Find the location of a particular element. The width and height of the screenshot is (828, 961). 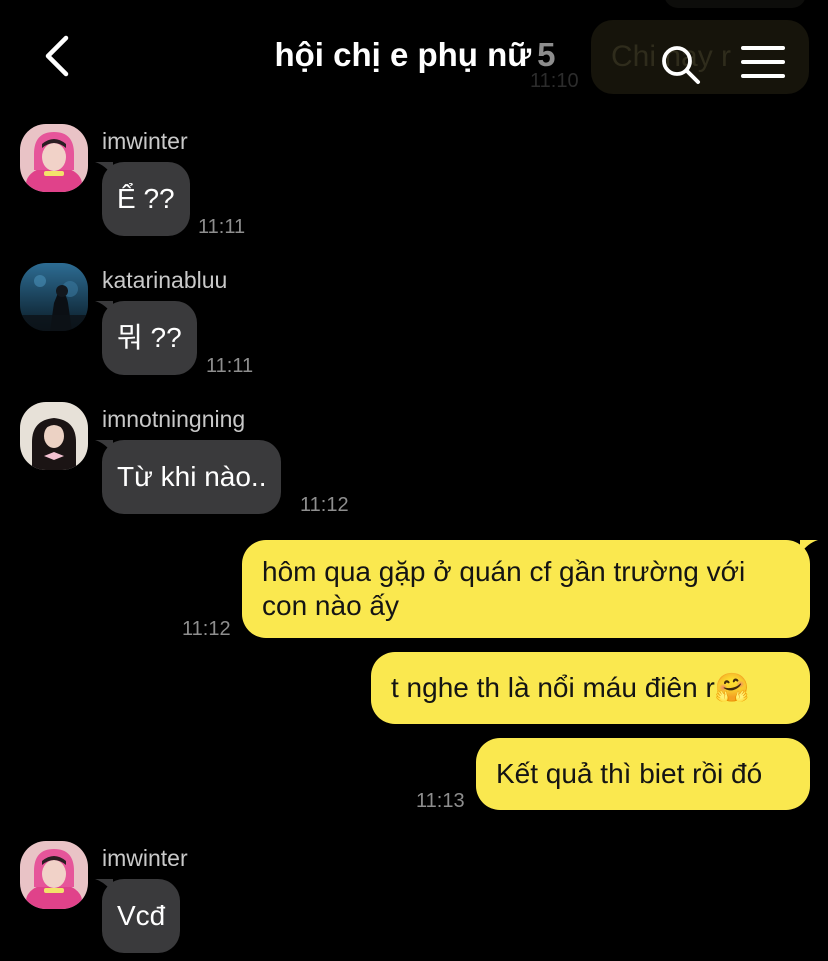

chat-title: hội chị e phụ nữ 5 is located at coordinates (415, 55).